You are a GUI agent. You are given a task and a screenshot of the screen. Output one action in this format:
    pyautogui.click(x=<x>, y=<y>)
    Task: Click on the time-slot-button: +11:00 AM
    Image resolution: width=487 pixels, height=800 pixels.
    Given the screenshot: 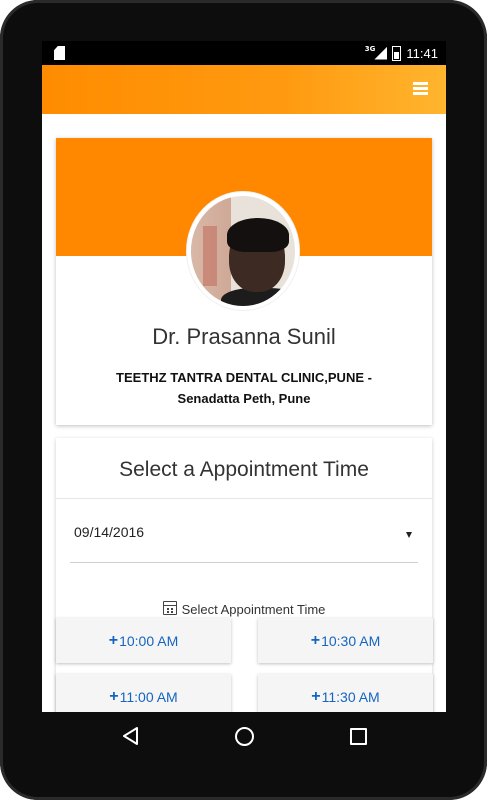 What is the action you would take?
    pyautogui.click(x=143, y=693)
    